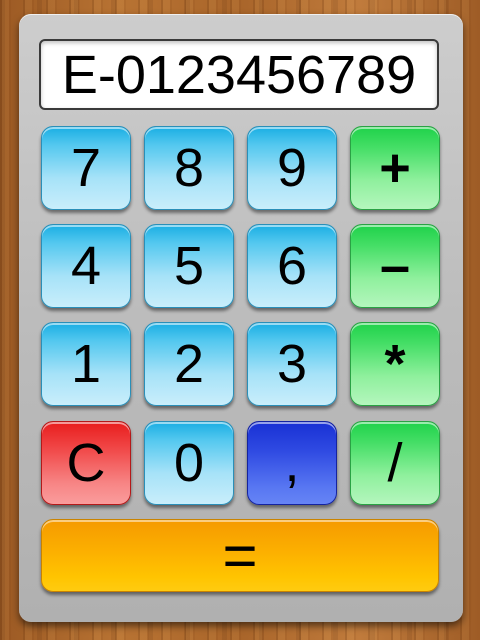  I want to click on multiply-button-label: *, so click(395, 364).